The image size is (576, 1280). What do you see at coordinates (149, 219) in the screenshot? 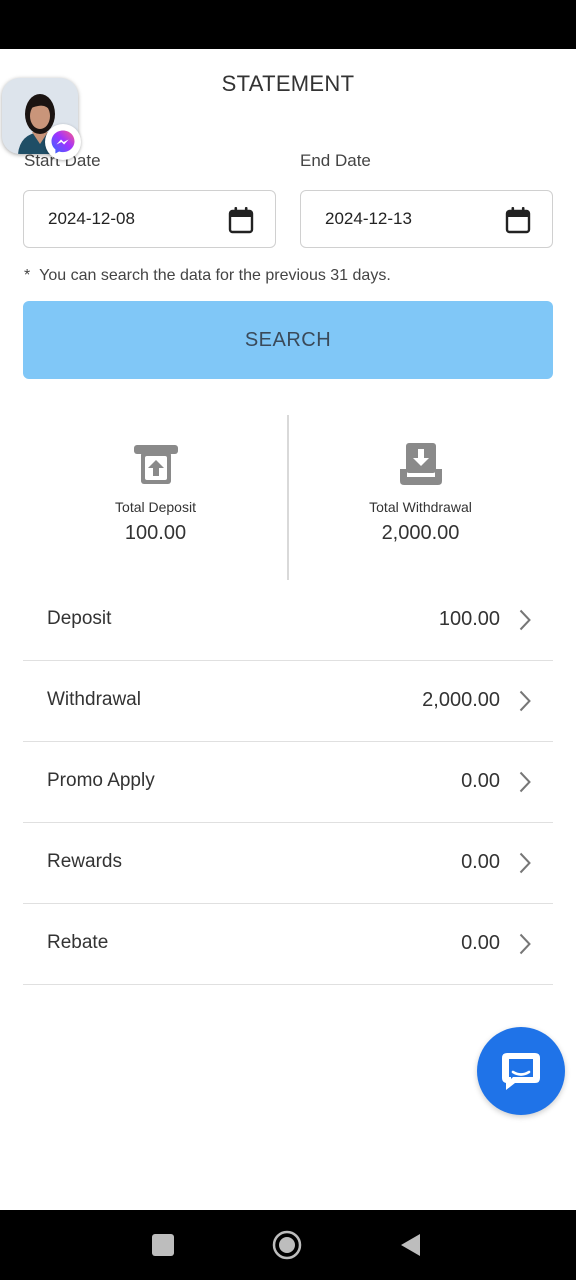
I see `start-date-field: 2024-12-08` at bounding box center [149, 219].